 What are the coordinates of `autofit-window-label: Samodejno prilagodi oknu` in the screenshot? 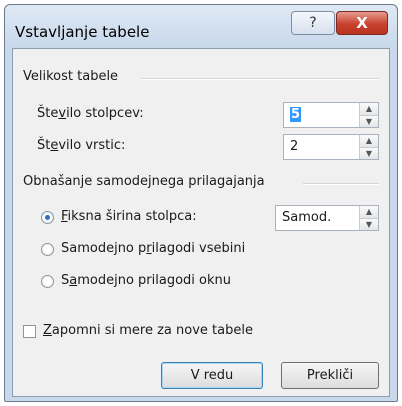 It's located at (146, 280).